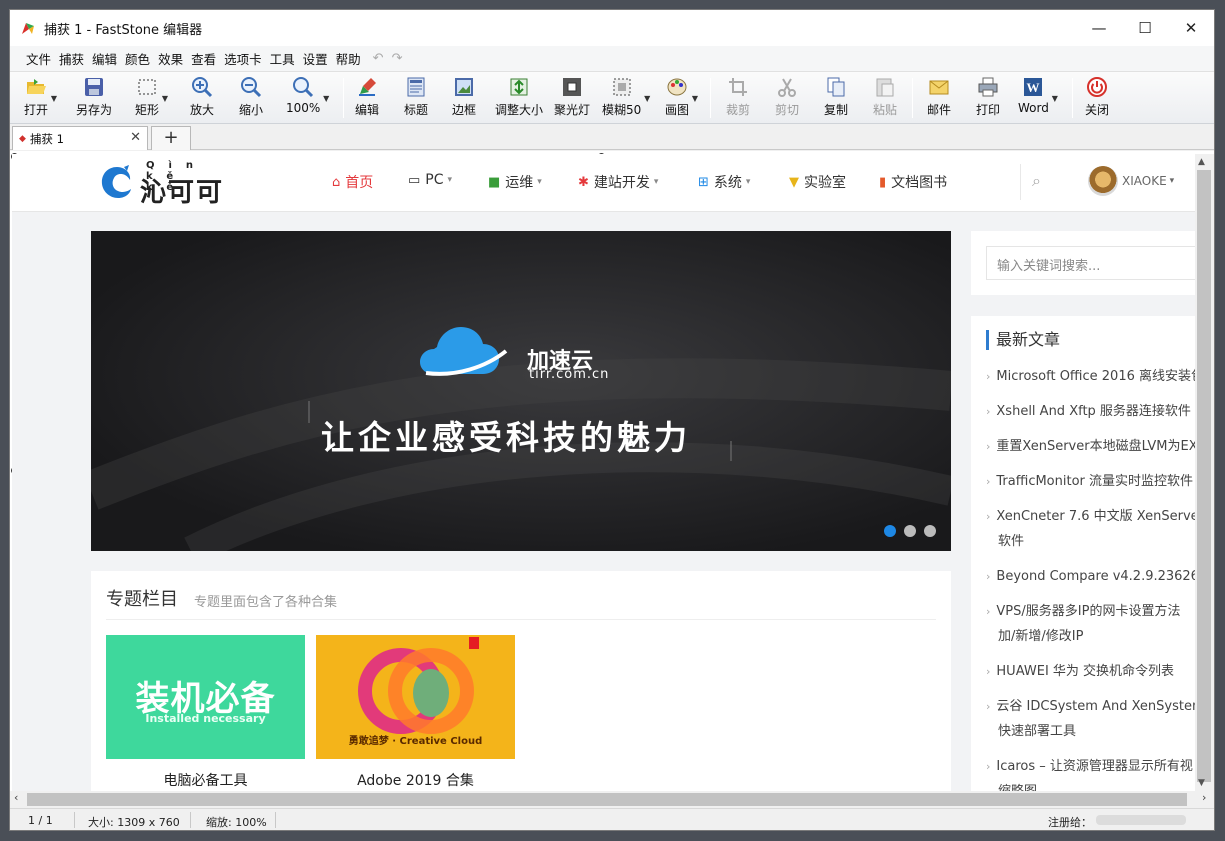 This screenshot has height=841, width=1225. Describe the element at coordinates (71, 58) in the screenshot. I see `menu-capture: 捕获` at that location.